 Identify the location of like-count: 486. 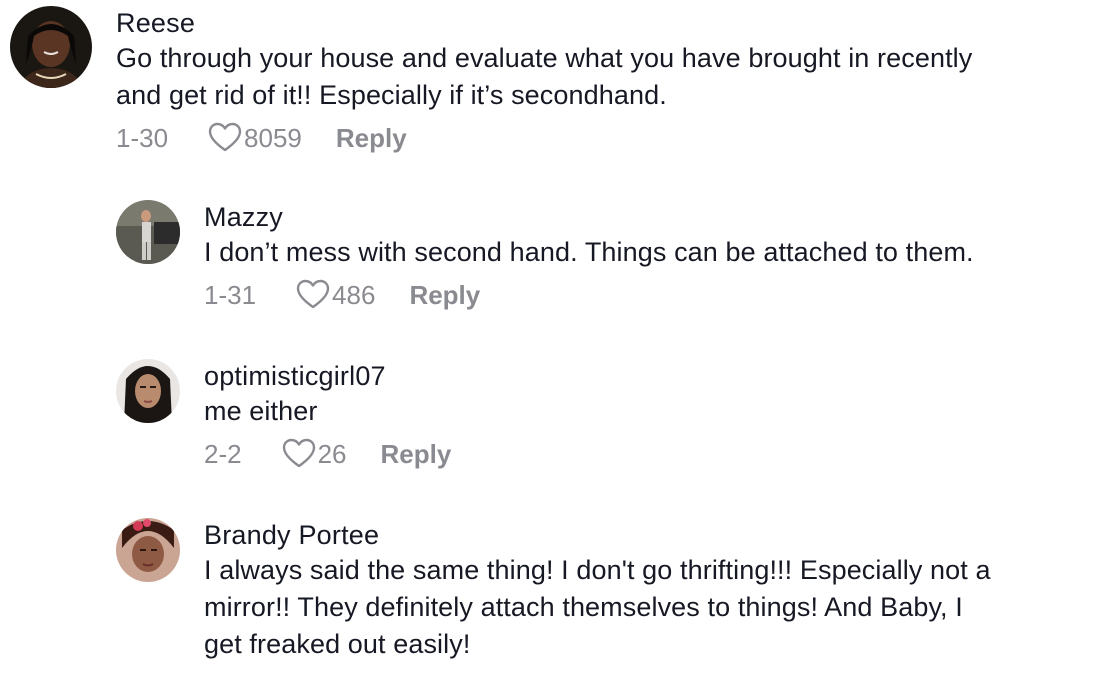
(354, 294).